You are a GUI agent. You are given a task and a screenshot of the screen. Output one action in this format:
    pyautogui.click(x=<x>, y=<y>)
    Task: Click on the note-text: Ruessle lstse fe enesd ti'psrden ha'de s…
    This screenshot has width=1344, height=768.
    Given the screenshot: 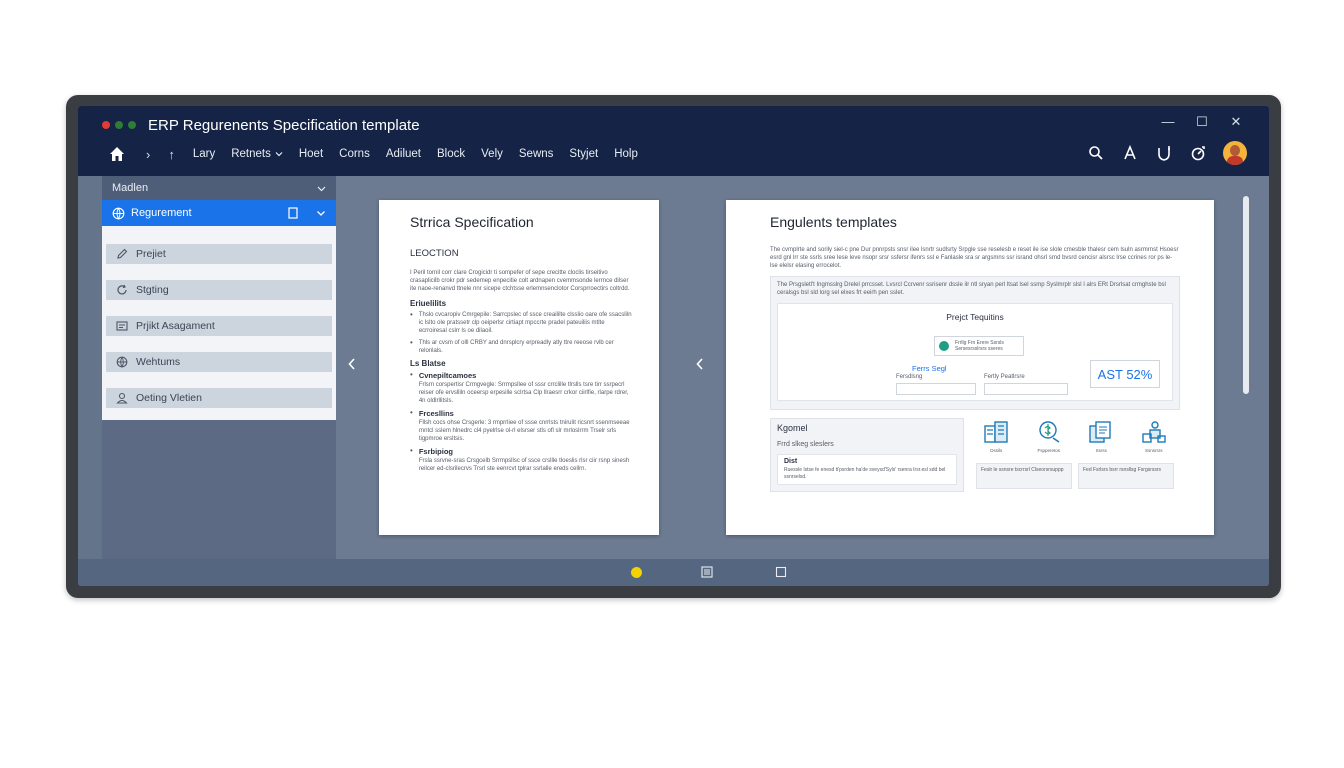 What is the action you would take?
    pyautogui.click(x=865, y=473)
    